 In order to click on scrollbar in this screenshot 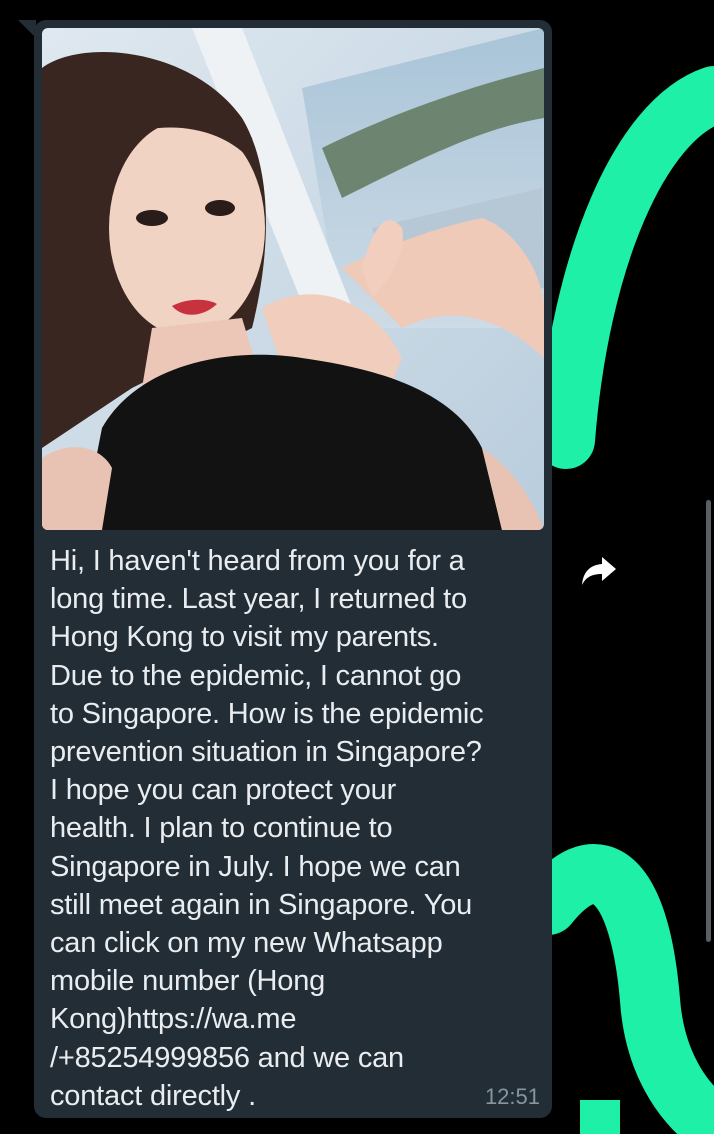, I will do `click(708, 721)`.